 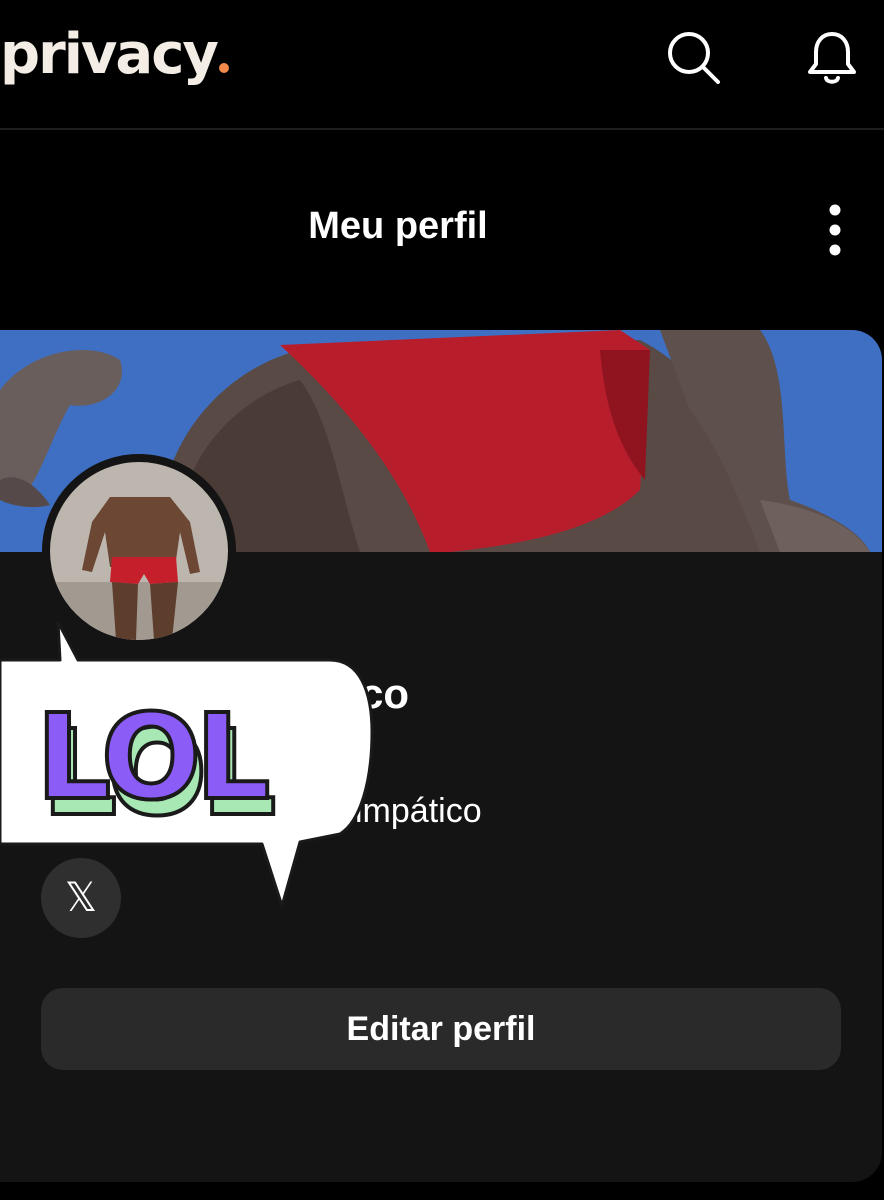 What do you see at coordinates (835, 230) in the screenshot?
I see `kebab-menu-icon` at bounding box center [835, 230].